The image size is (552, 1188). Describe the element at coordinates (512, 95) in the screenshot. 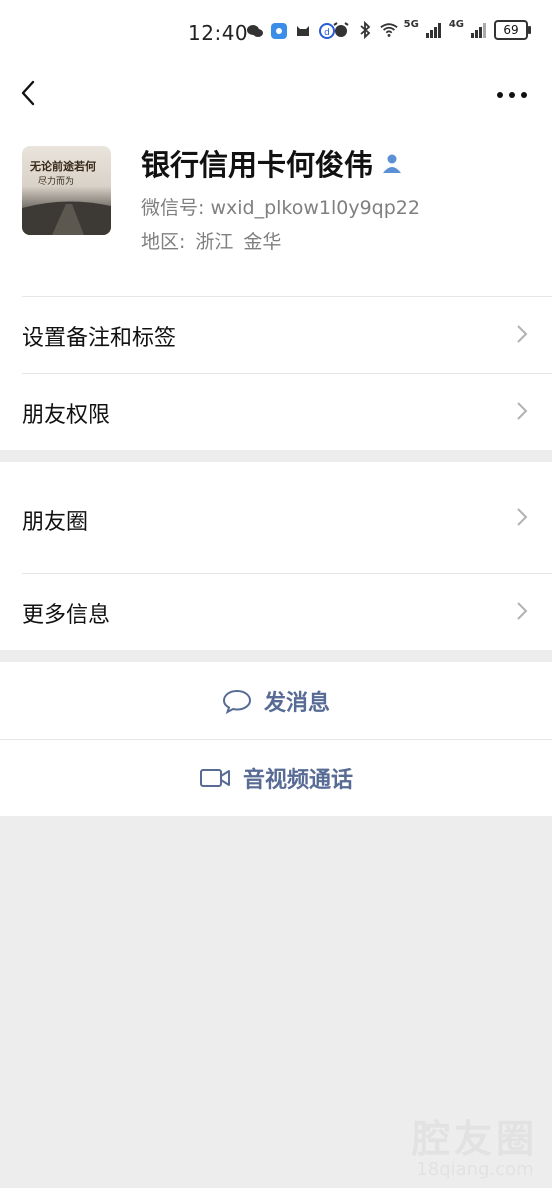

I see `more-options-icon` at that location.